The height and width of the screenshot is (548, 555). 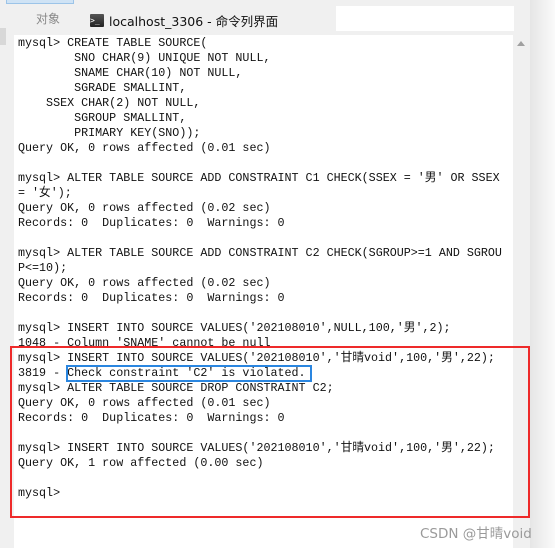 What do you see at coordinates (48, 18) in the screenshot?
I see `tab-objects: 对象` at bounding box center [48, 18].